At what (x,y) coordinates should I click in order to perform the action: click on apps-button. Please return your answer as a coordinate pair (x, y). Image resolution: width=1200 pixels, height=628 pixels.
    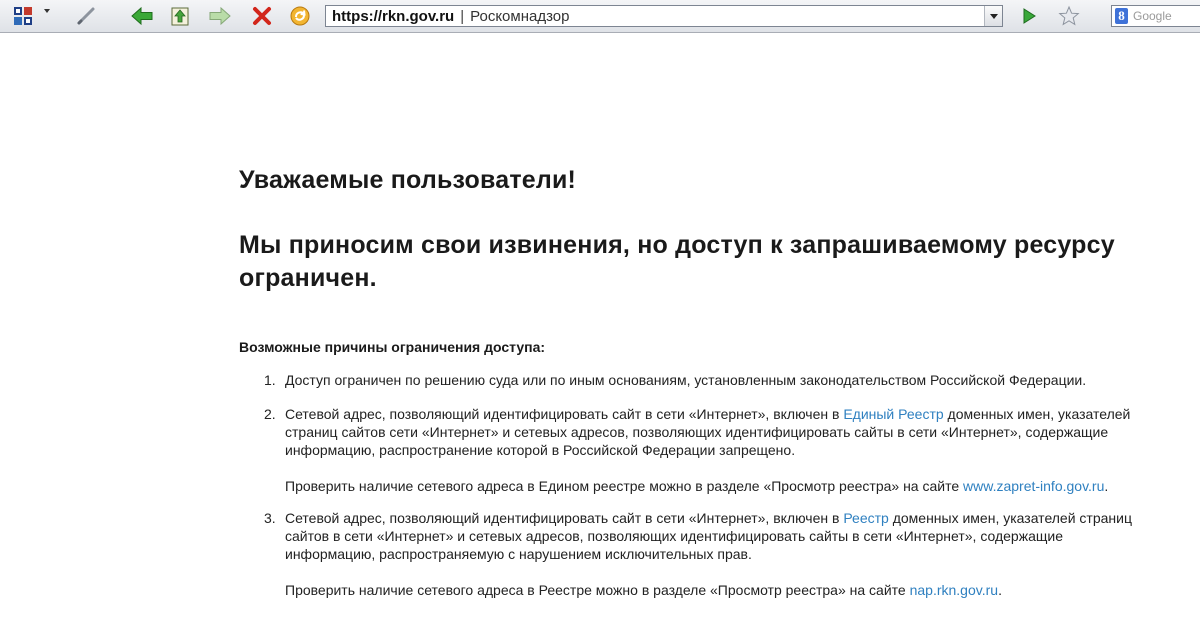
    Looking at the image, I should click on (23, 16).